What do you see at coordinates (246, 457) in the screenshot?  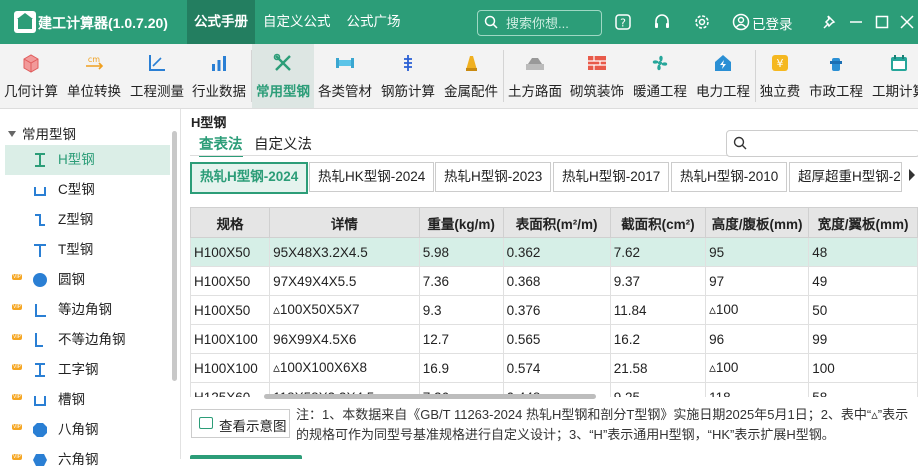 I see `bottom-action-bar` at bounding box center [246, 457].